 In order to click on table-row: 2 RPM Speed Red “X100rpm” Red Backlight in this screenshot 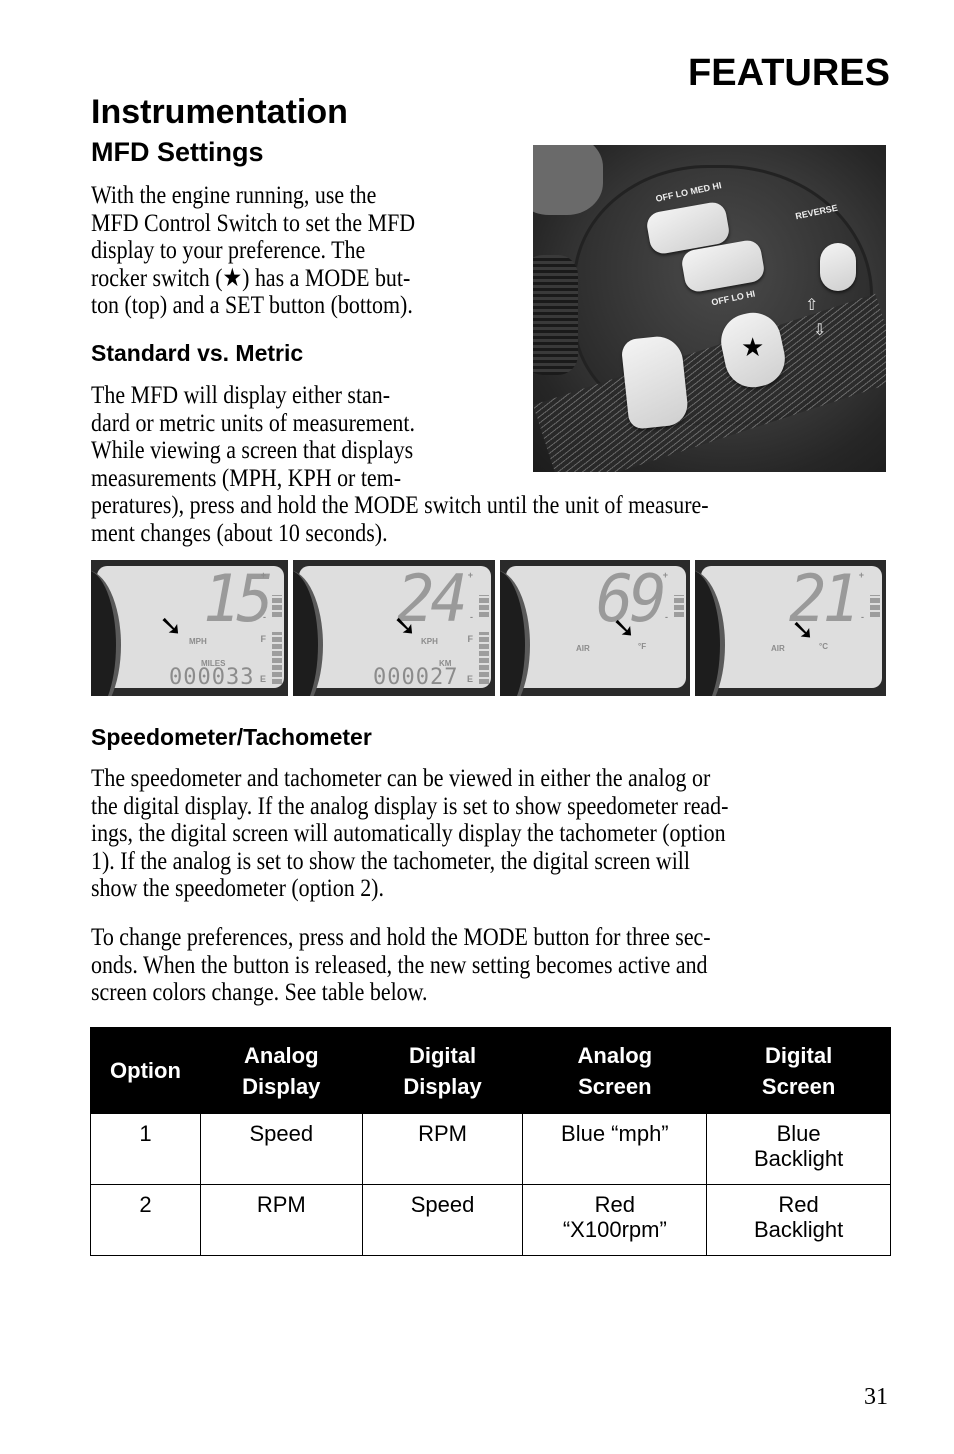, I will do `click(490, 1220)`.